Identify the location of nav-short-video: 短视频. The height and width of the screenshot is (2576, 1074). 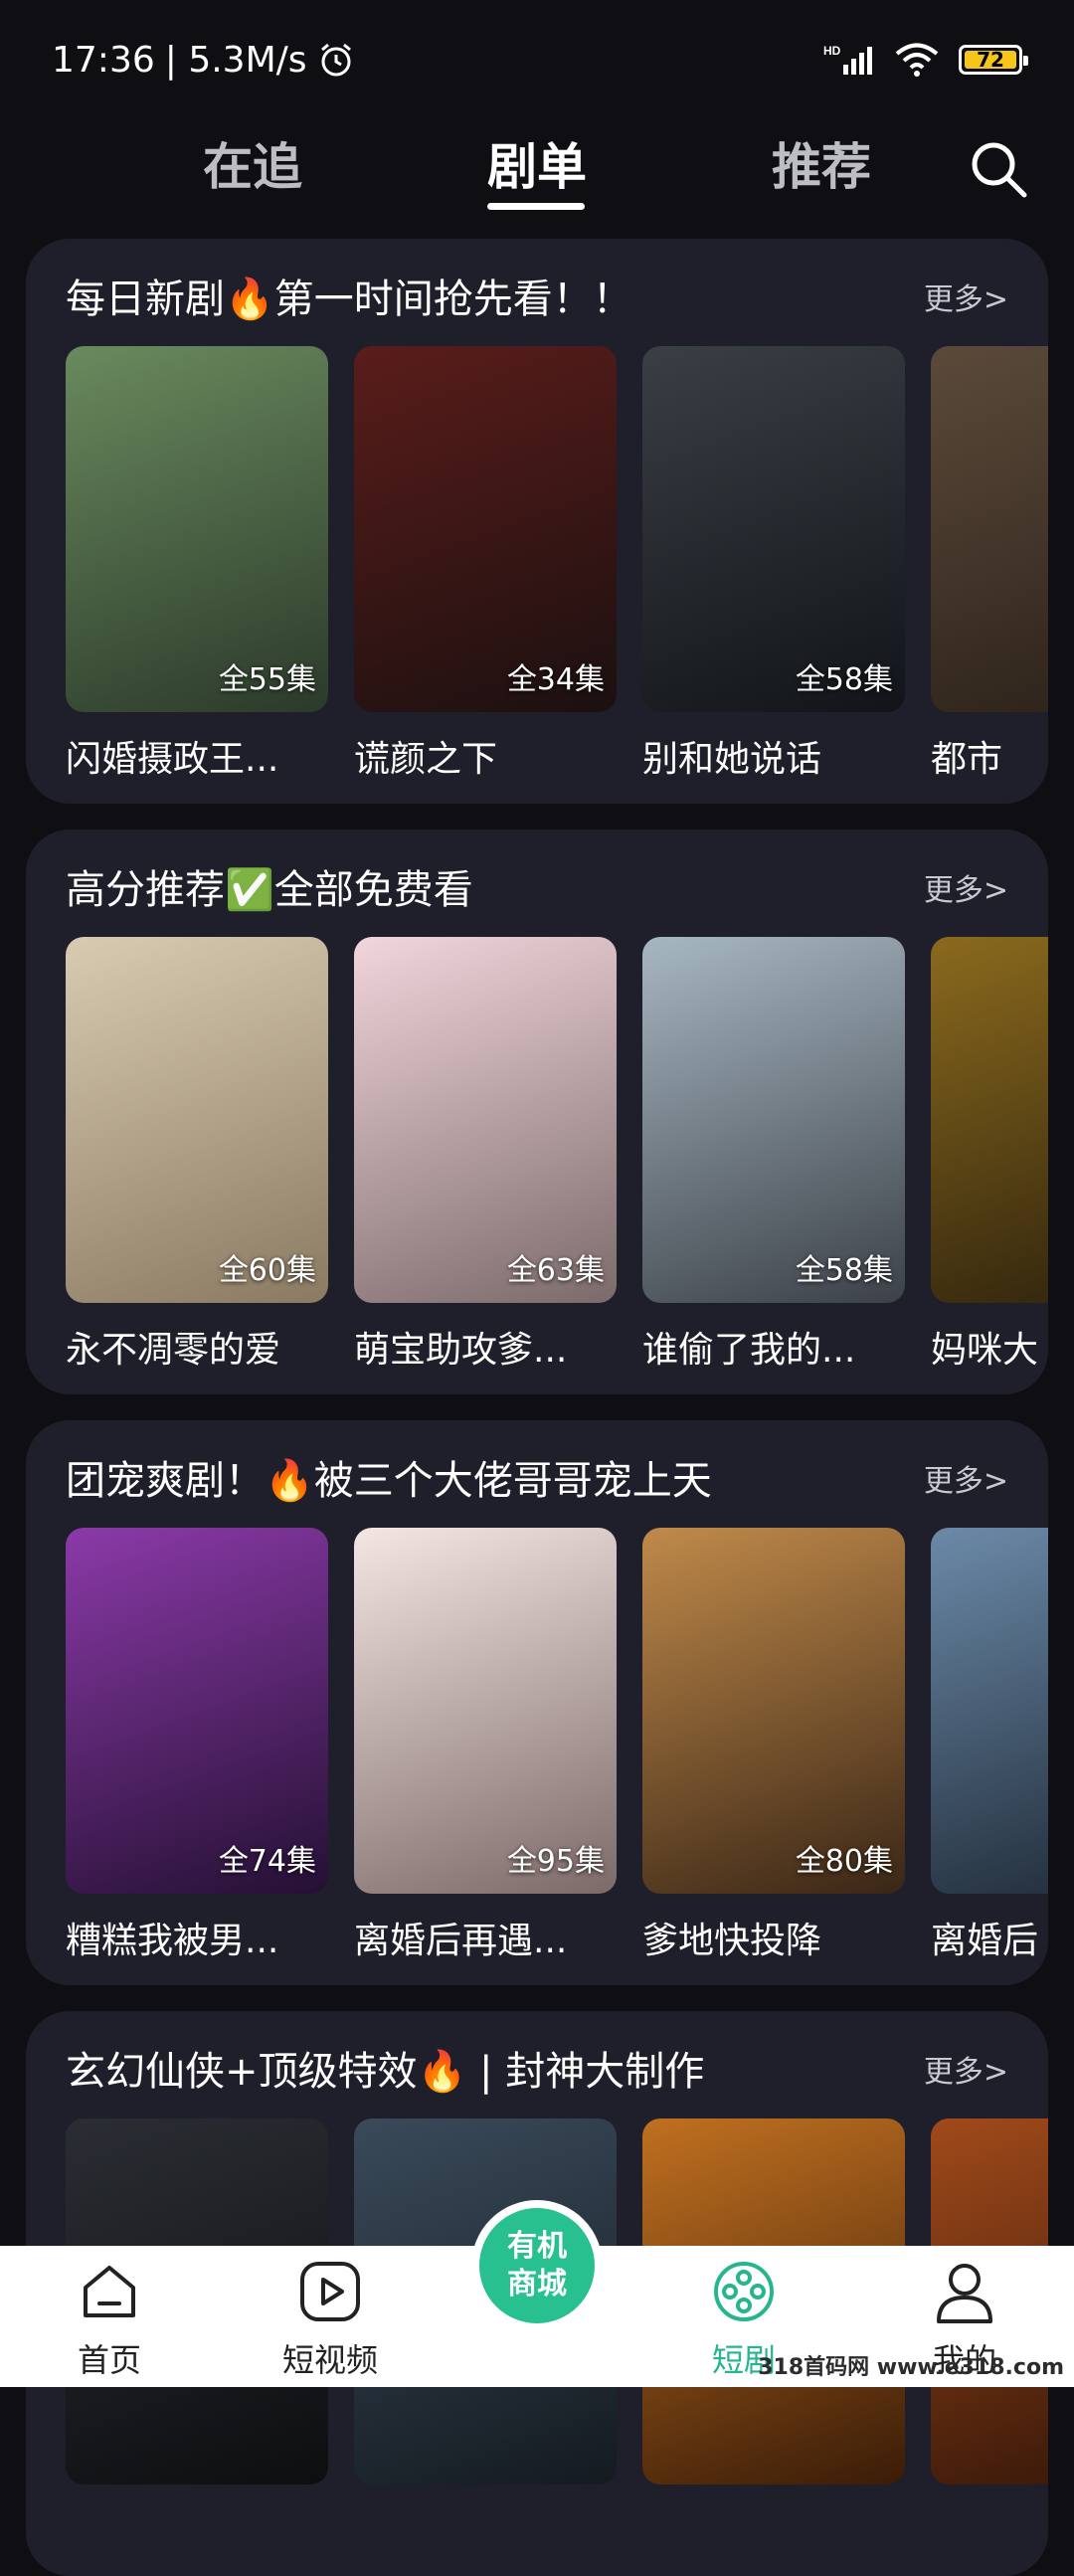
(331, 2319).